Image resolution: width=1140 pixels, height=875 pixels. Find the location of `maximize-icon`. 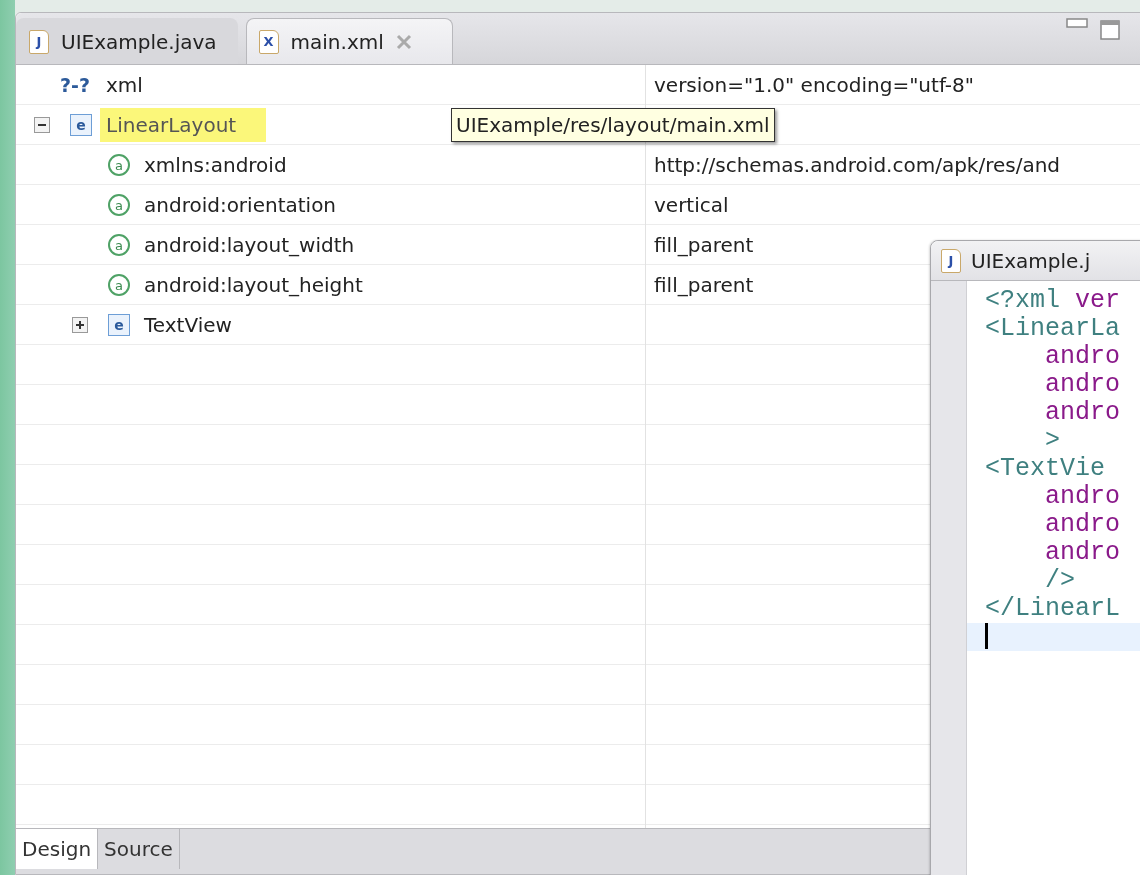

maximize-icon is located at coordinates (1110, 30).